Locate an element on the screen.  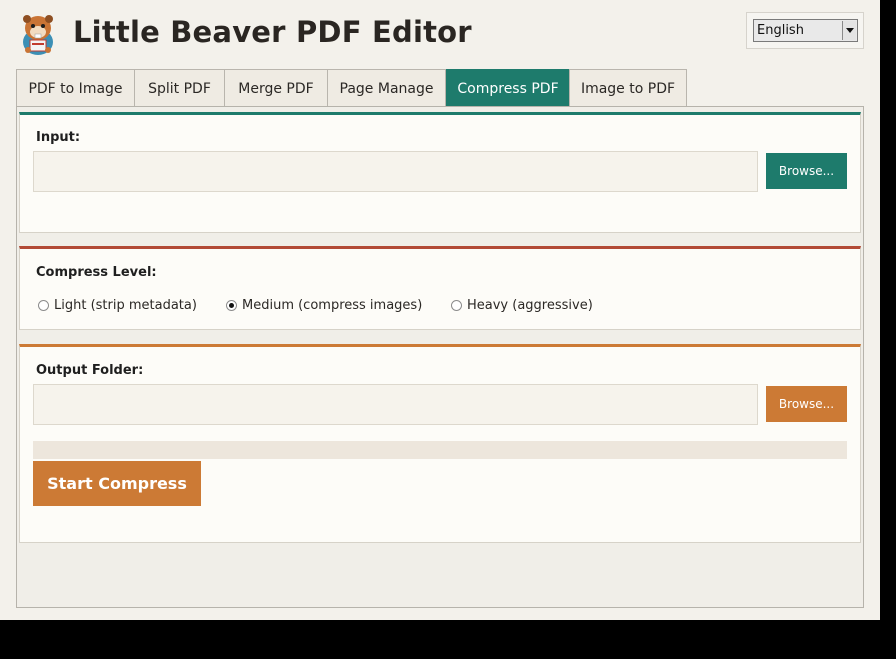
chevron-down-icon is located at coordinates (849, 30).